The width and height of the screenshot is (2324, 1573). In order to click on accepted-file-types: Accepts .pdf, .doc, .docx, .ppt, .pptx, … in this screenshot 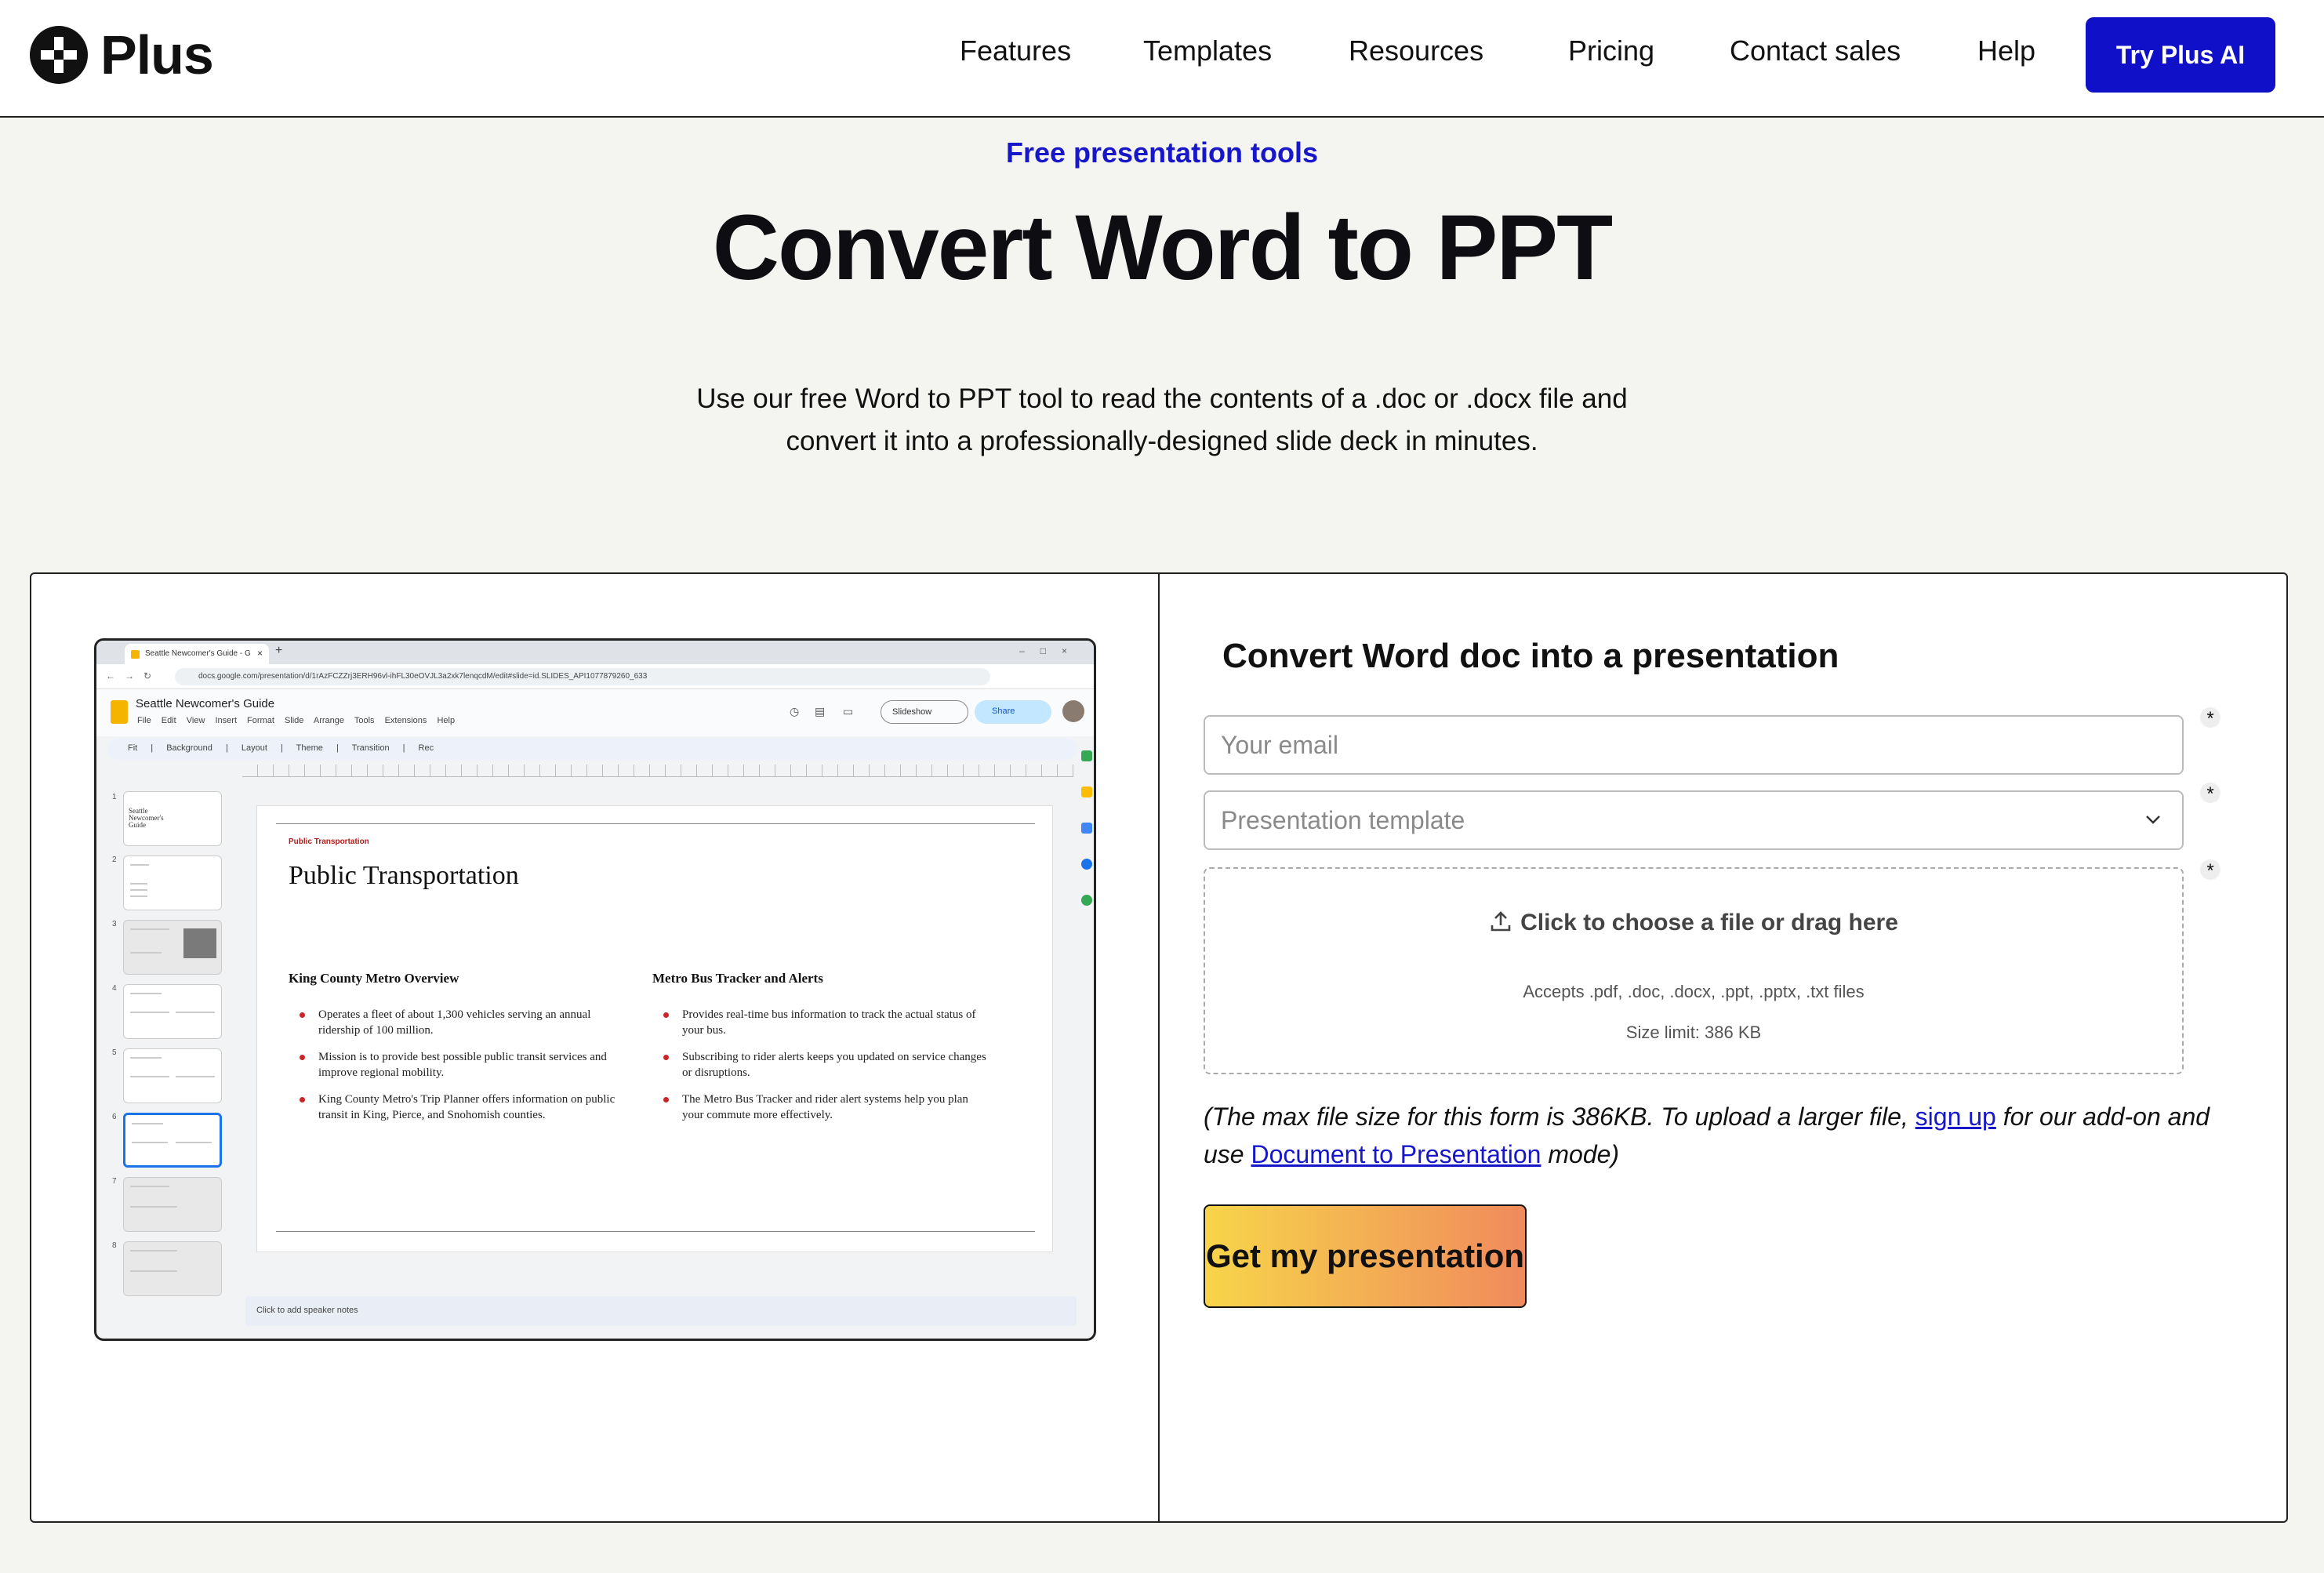, I will do `click(1694, 991)`.